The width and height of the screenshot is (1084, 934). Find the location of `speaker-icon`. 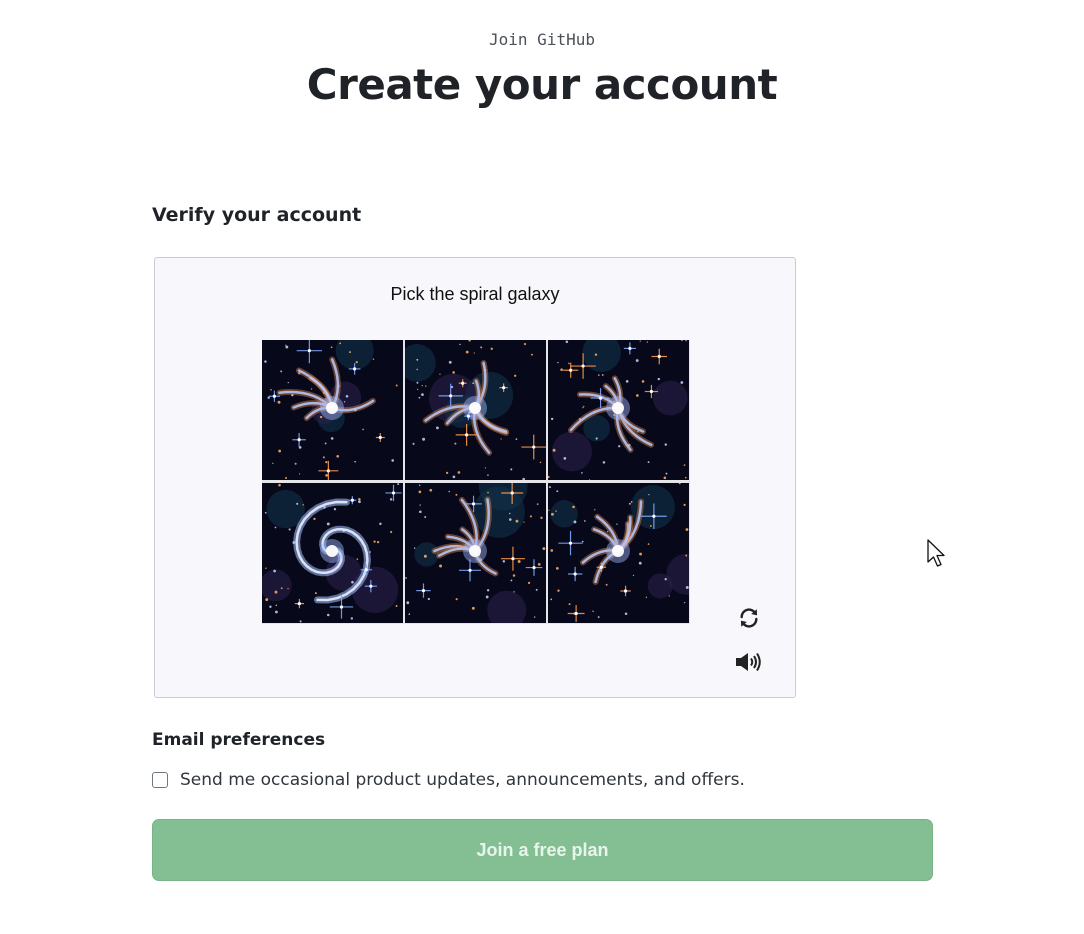

speaker-icon is located at coordinates (749, 664).